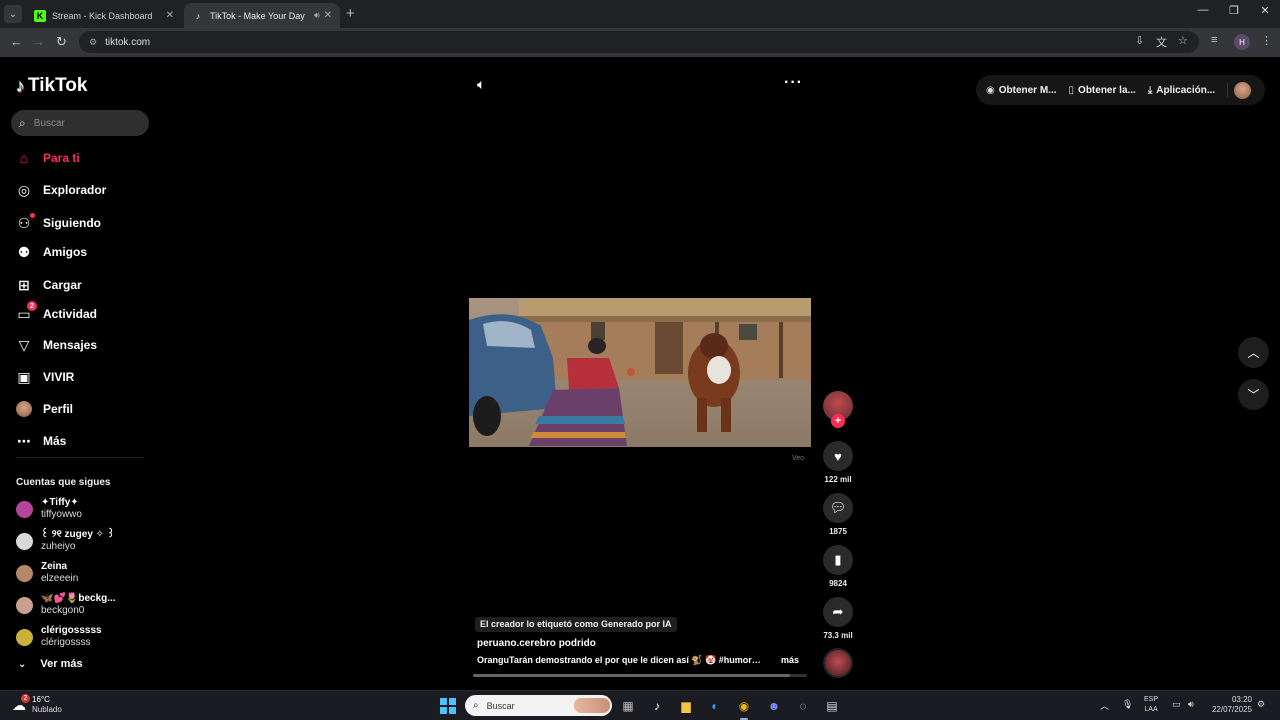 The height and width of the screenshot is (720, 1280). What do you see at coordinates (49, 285) in the screenshot?
I see `nav-cargar: ⊞ Cargar` at bounding box center [49, 285].